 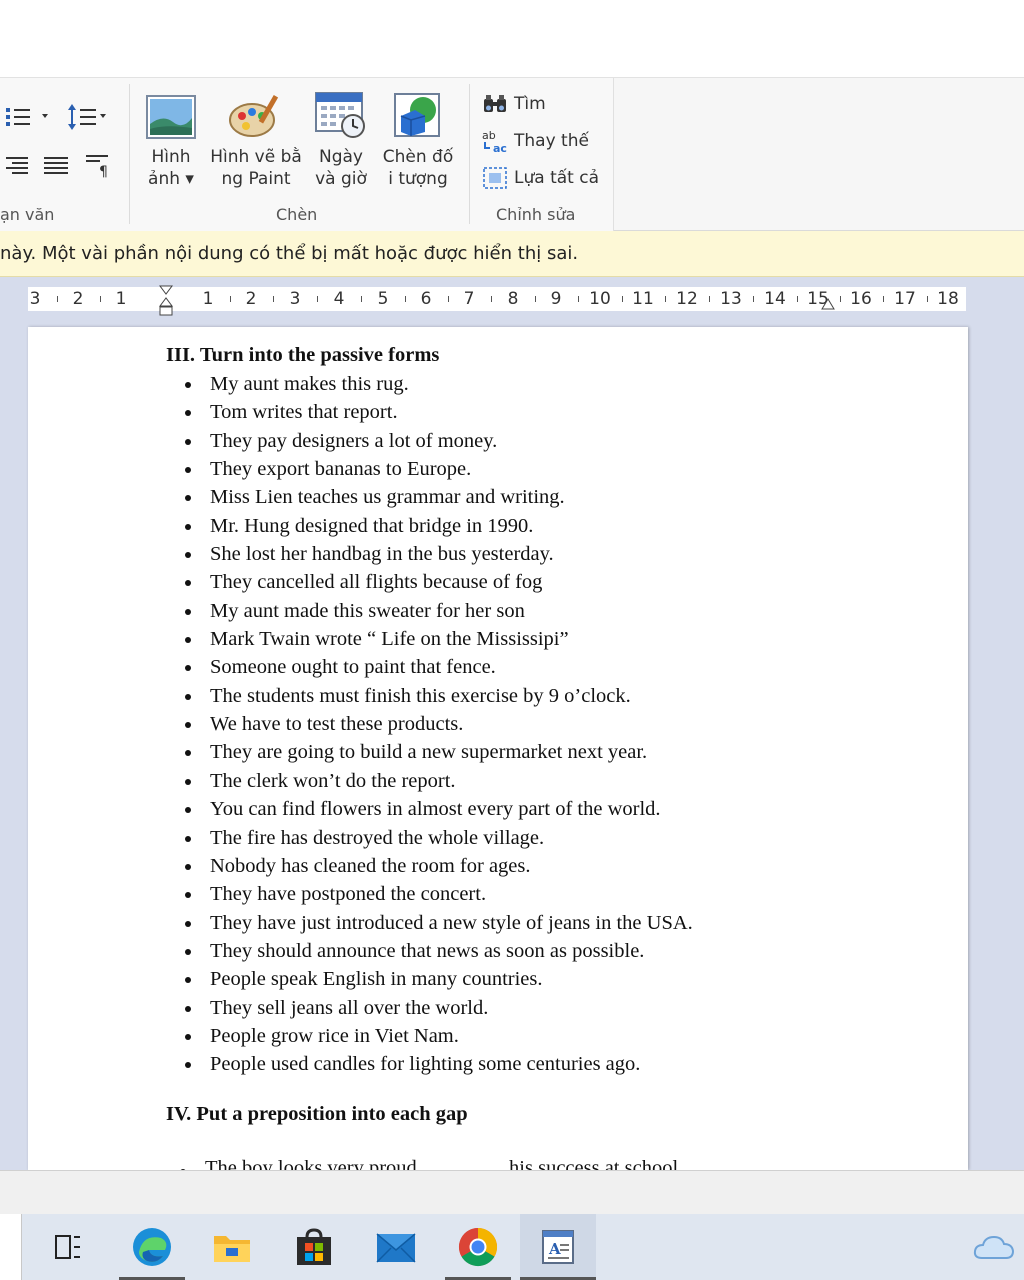 What do you see at coordinates (948, 299) in the screenshot?
I see `ruler-label: 18` at bounding box center [948, 299].